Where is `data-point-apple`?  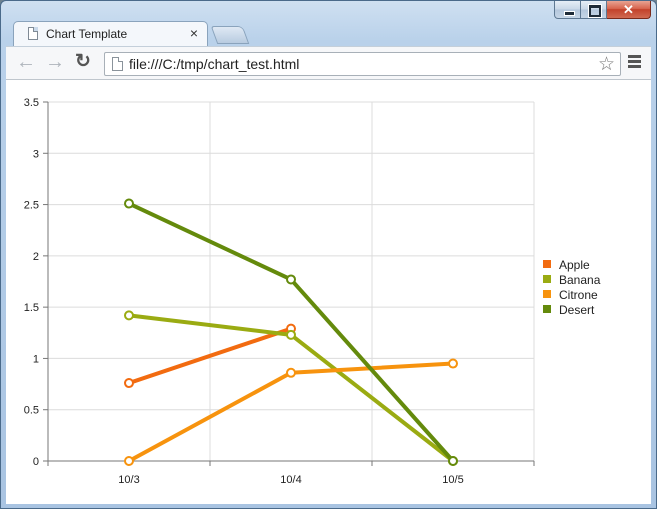
data-point-apple is located at coordinates (129, 383).